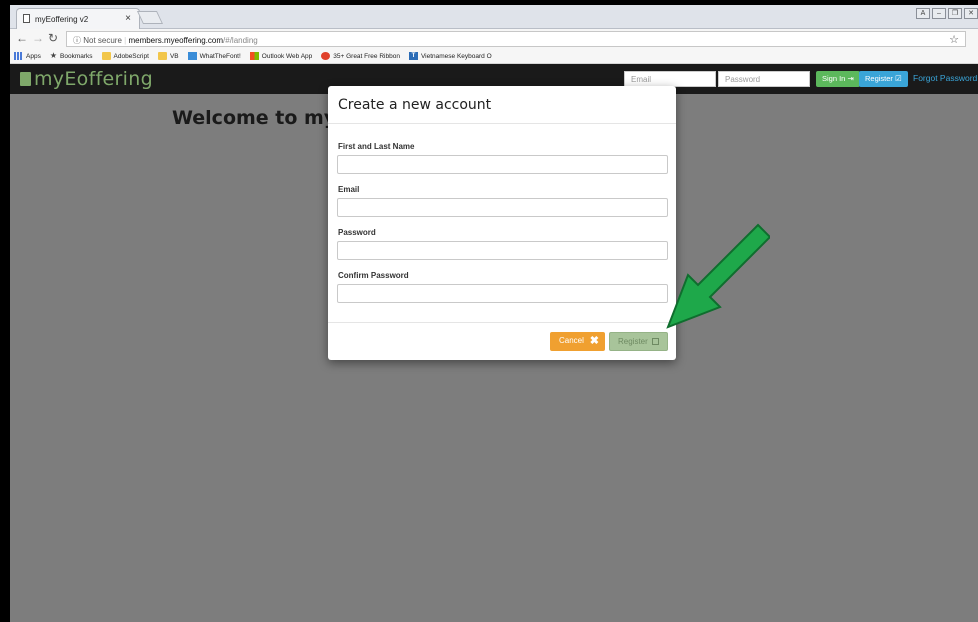  Describe the element at coordinates (214, 56) in the screenshot. I see `bookmark-whatthefont: WhatTheFont!` at that location.